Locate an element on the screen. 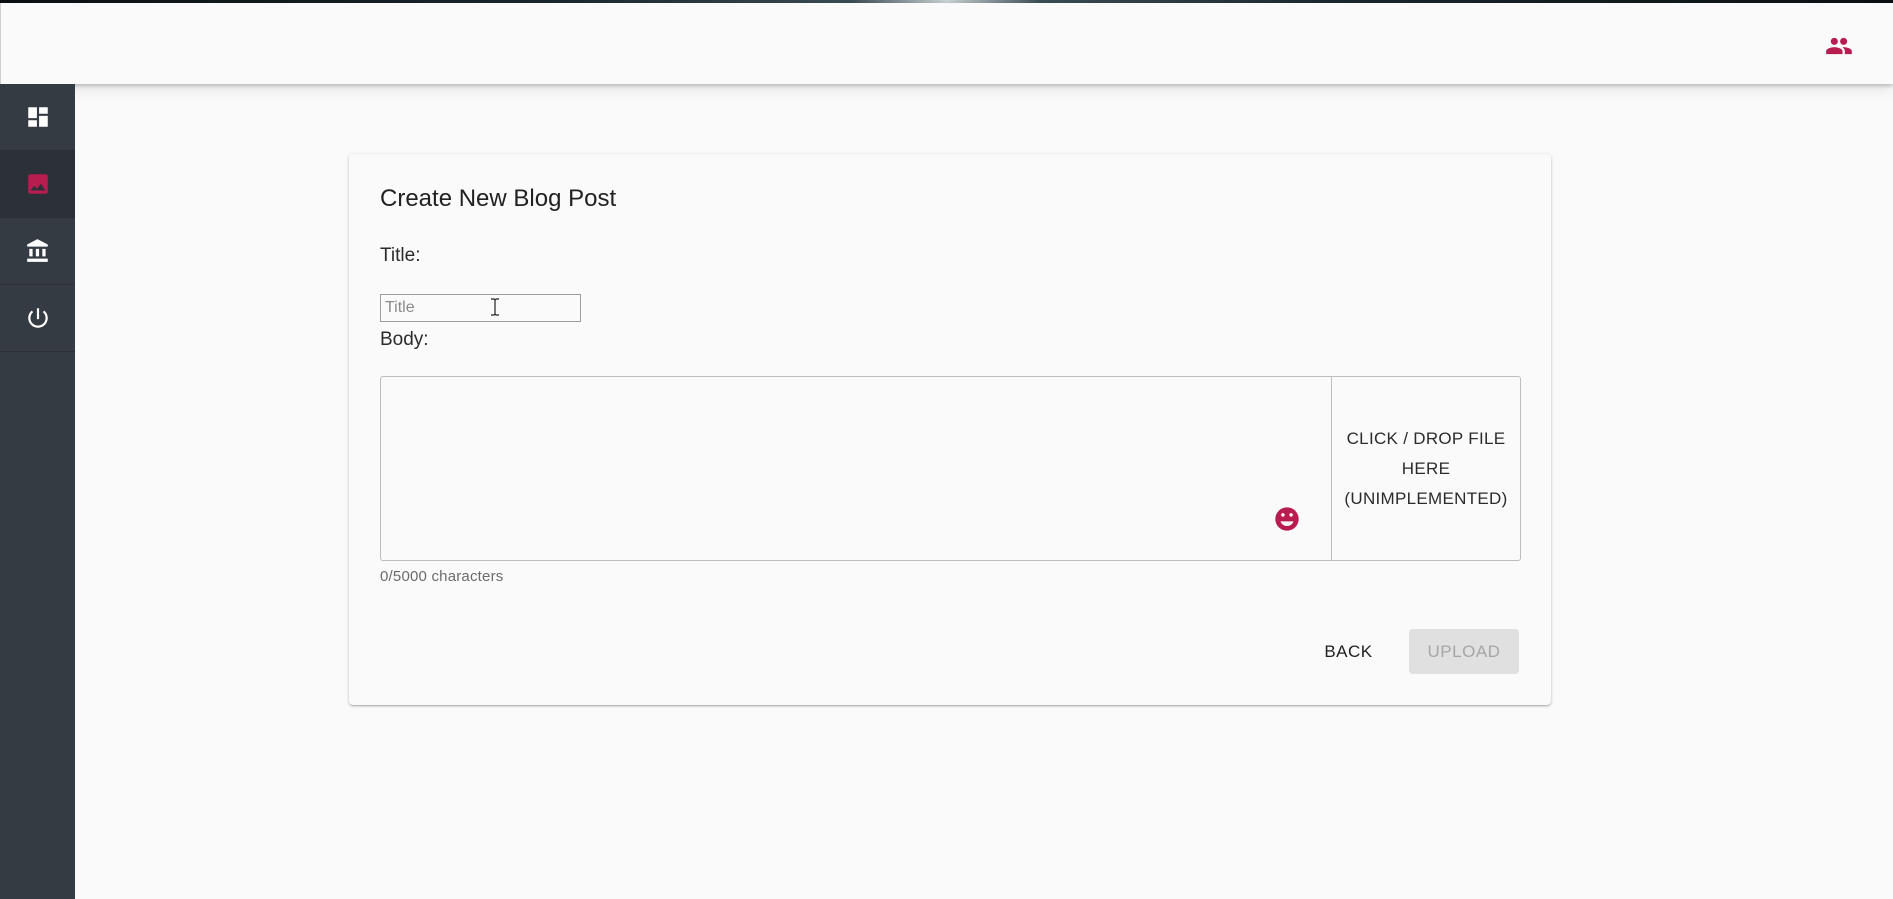 The width and height of the screenshot is (1893, 899). body-editor: CLICK / DROP FILE HERE (UNIMPLEMENTED) is located at coordinates (950, 468).